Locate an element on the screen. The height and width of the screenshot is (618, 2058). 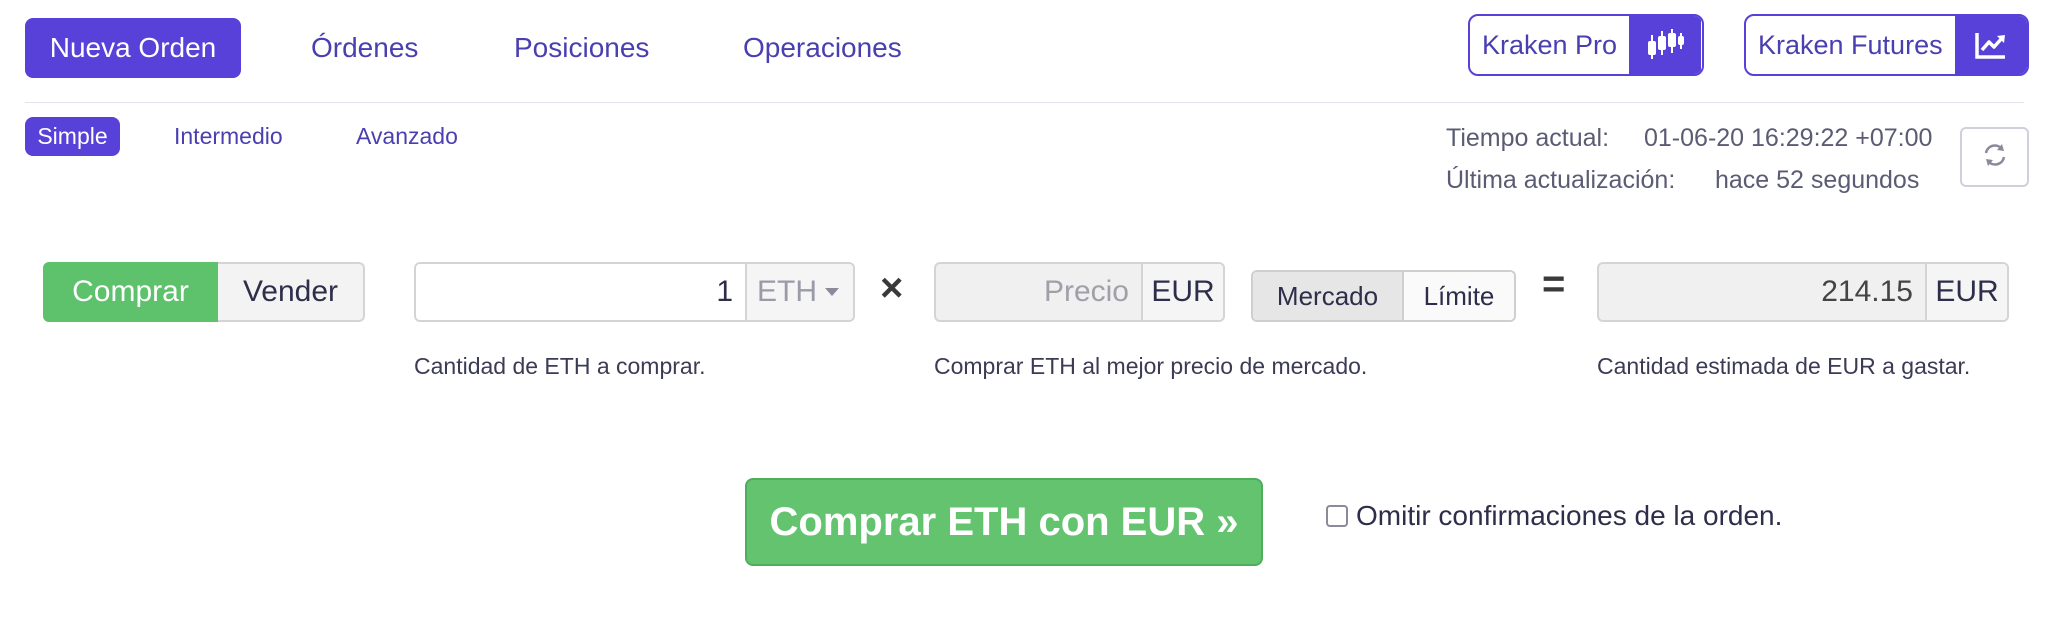
limit-button: Límite is located at coordinates (1459, 296).